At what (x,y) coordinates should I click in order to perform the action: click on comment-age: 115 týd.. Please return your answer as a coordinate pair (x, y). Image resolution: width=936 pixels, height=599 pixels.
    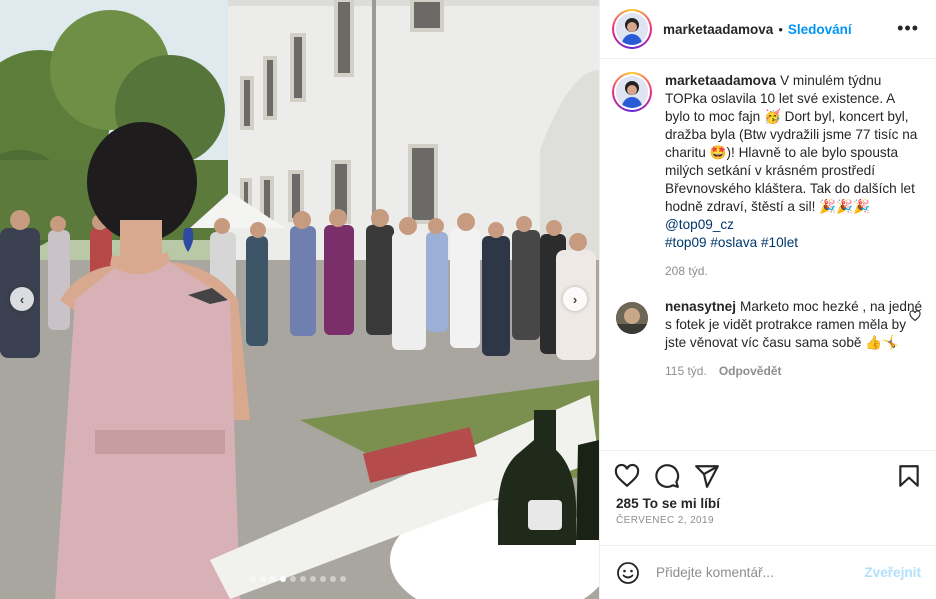
    Looking at the image, I should click on (686, 371).